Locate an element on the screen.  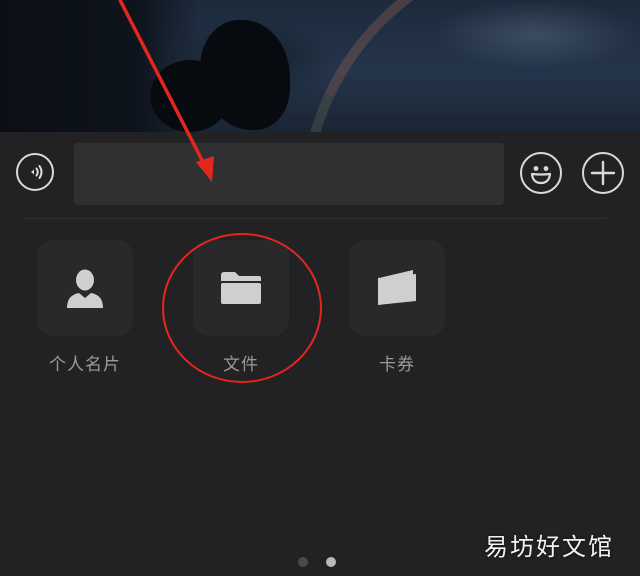
tool-label: 个人名片 is located at coordinates (85, 365).